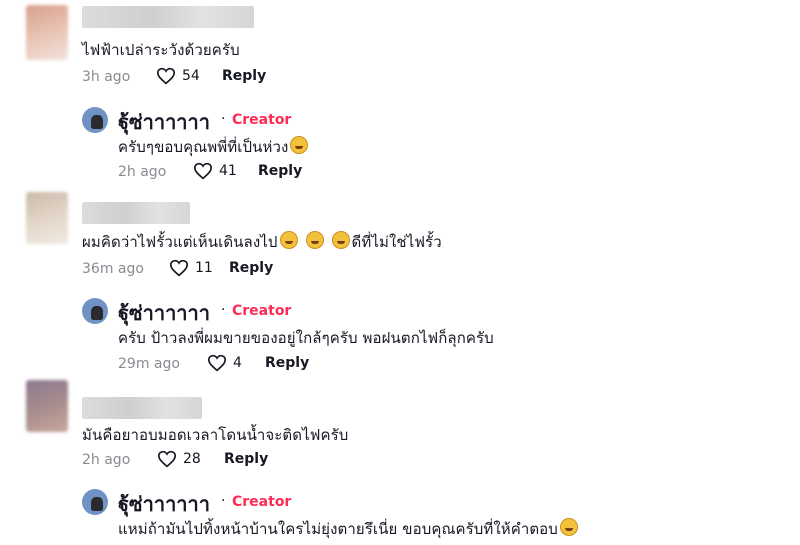 This screenshot has width=800, height=545. I want to click on like-button: 11, so click(191, 268).